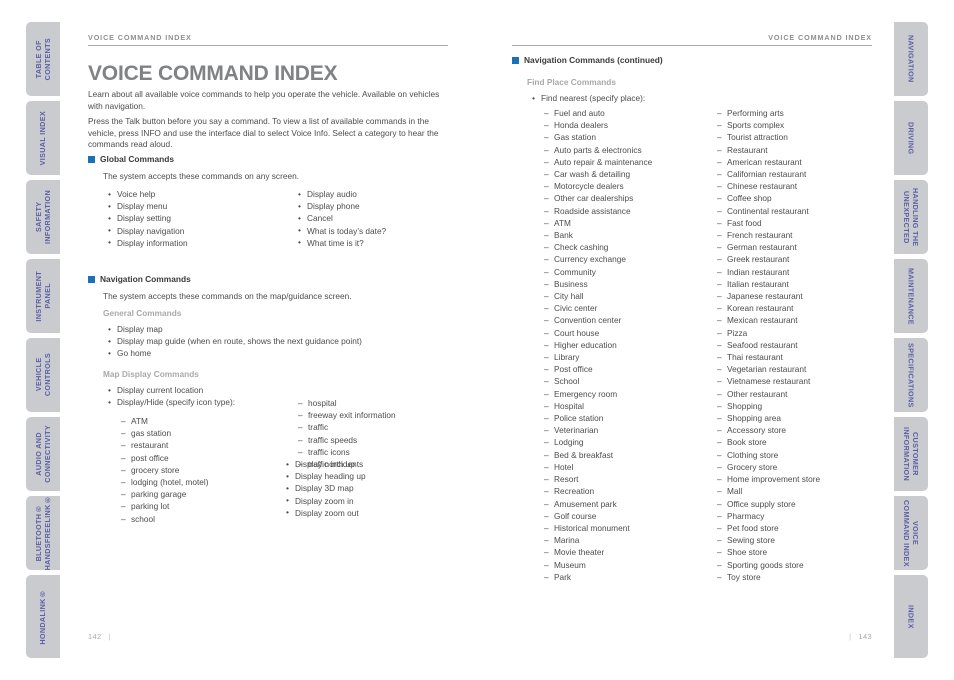 Image resolution: width=954 pixels, height=680 pixels. Describe the element at coordinates (598, 479) in the screenshot. I see `list-item: Resort` at that location.